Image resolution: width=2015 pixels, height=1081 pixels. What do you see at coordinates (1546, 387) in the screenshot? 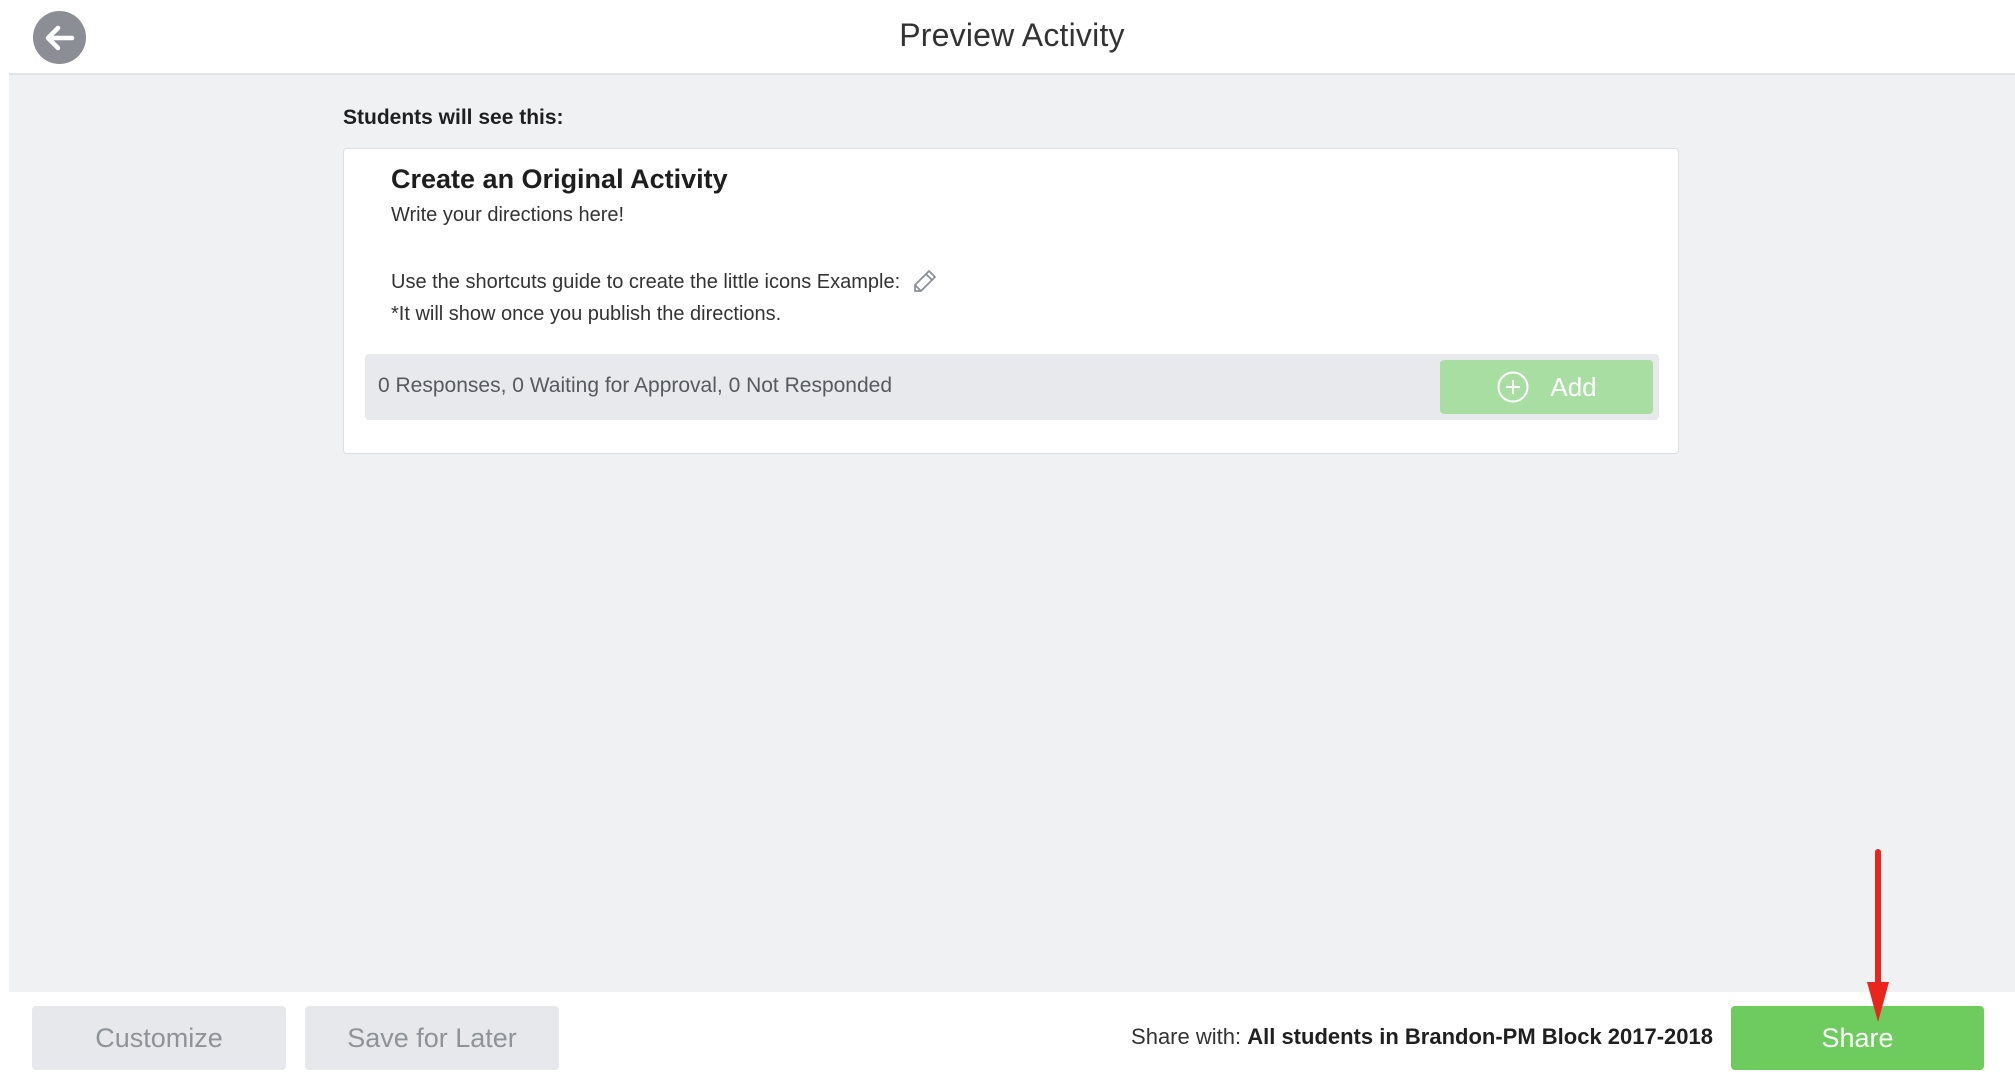
I see `add-response-button: Add` at bounding box center [1546, 387].